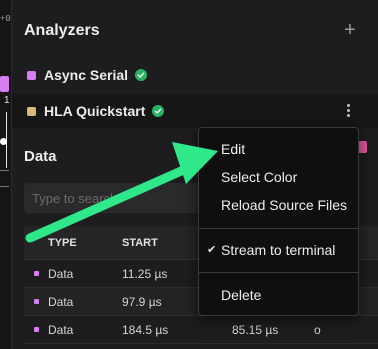 The image size is (378, 349). Describe the element at coordinates (195, 111) in the screenshot. I see `analyzer-item-hla-quickstart: HLA Quickstart` at that location.